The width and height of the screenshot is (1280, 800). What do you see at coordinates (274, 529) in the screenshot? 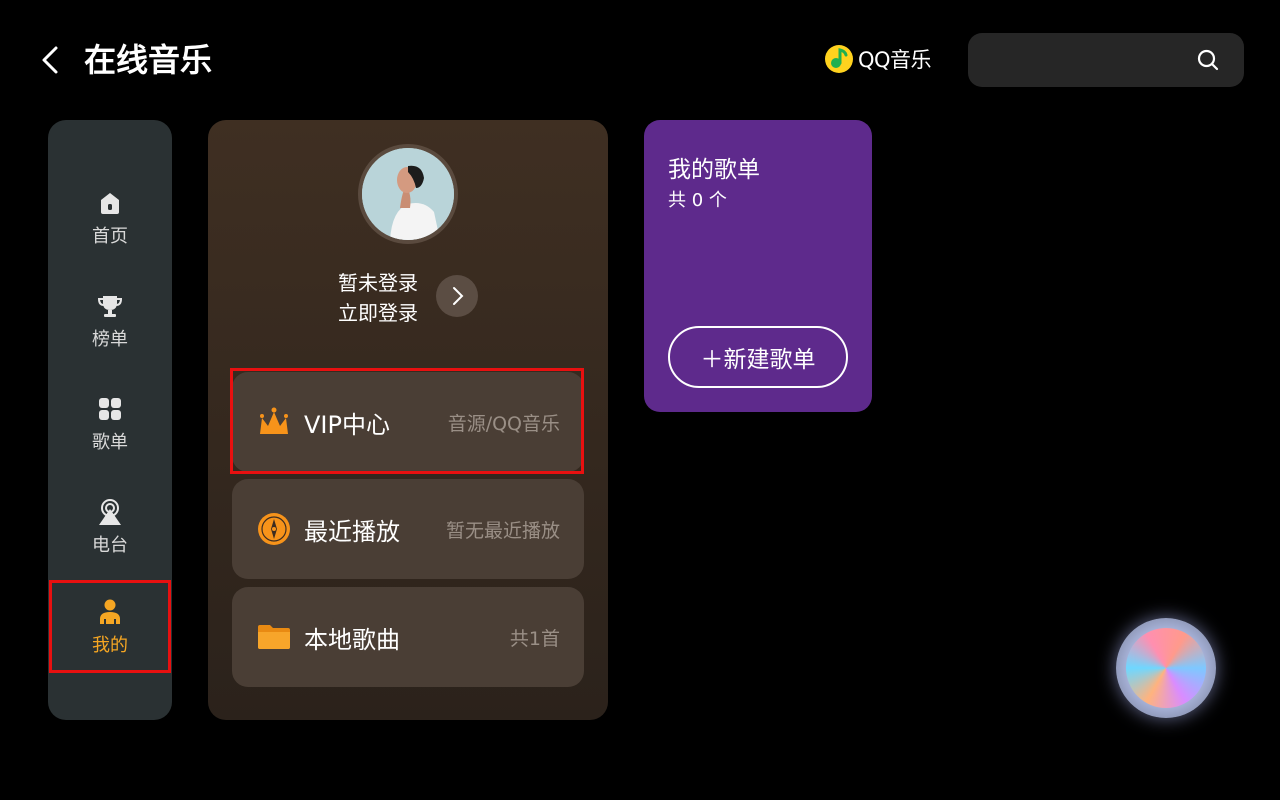
I see `compass-icon` at bounding box center [274, 529].